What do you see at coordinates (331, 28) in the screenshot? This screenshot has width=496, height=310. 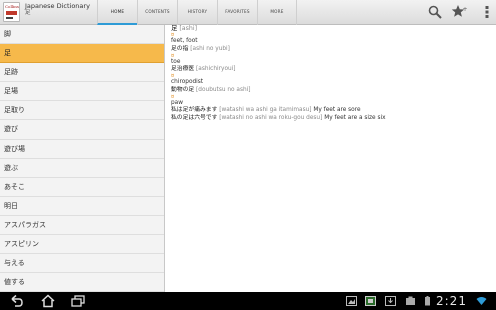 I see `entry-headword-line: 足 [ashi]` at bounding box center [331, 28].